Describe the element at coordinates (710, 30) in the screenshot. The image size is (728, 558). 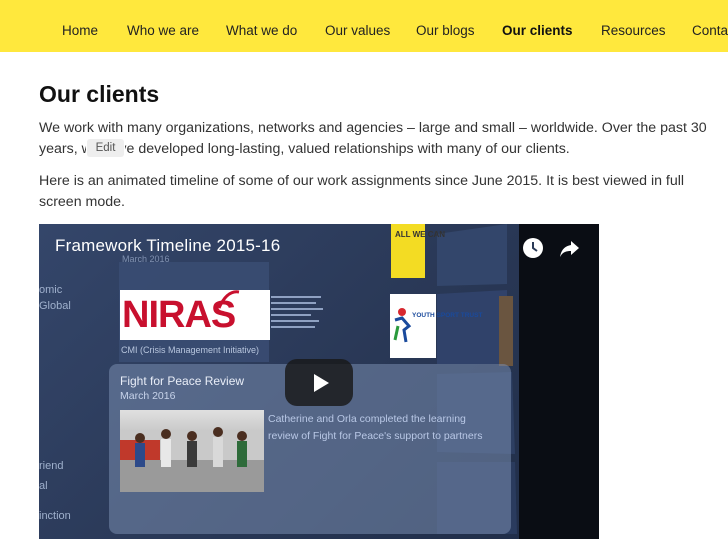
I see `nav-contact: Contac` at that location.